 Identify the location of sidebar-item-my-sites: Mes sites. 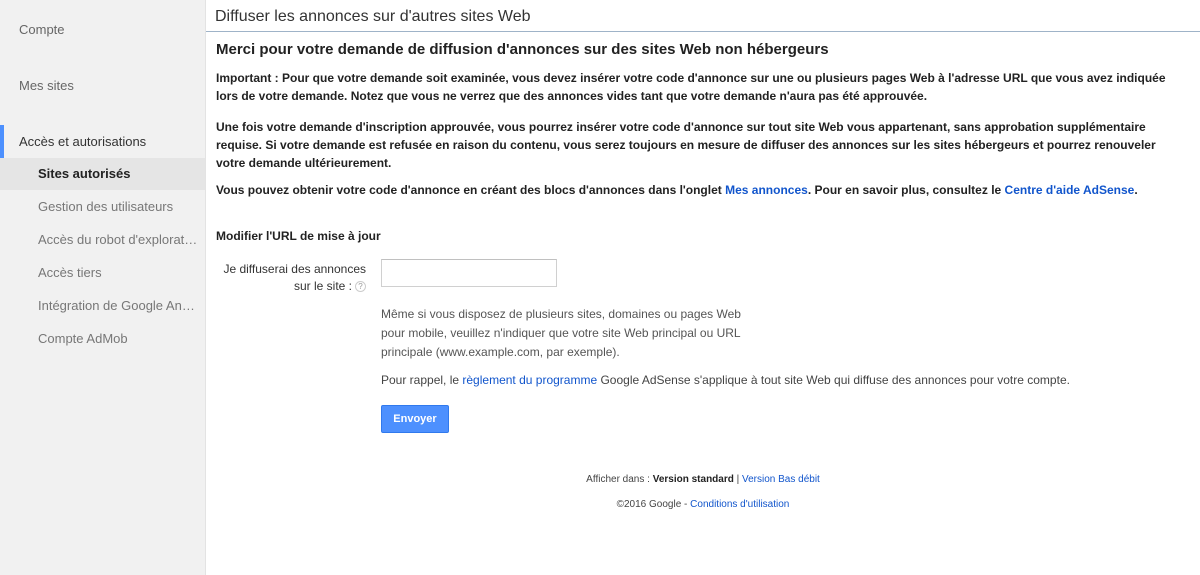
(46, 85).